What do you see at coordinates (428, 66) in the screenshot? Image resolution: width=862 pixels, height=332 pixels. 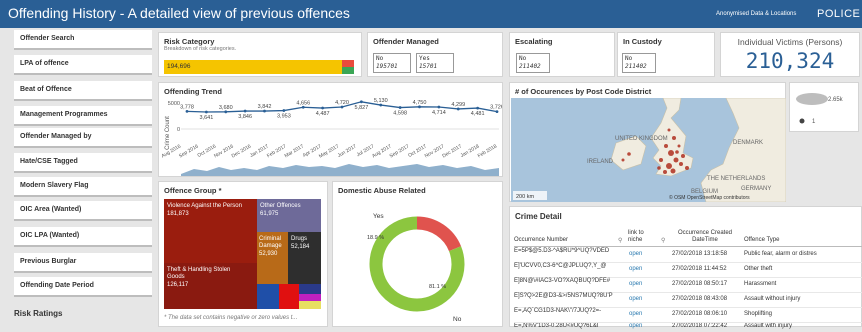 I see `offender-managed-yes-value: 15701` at bounding box center [428, 66].